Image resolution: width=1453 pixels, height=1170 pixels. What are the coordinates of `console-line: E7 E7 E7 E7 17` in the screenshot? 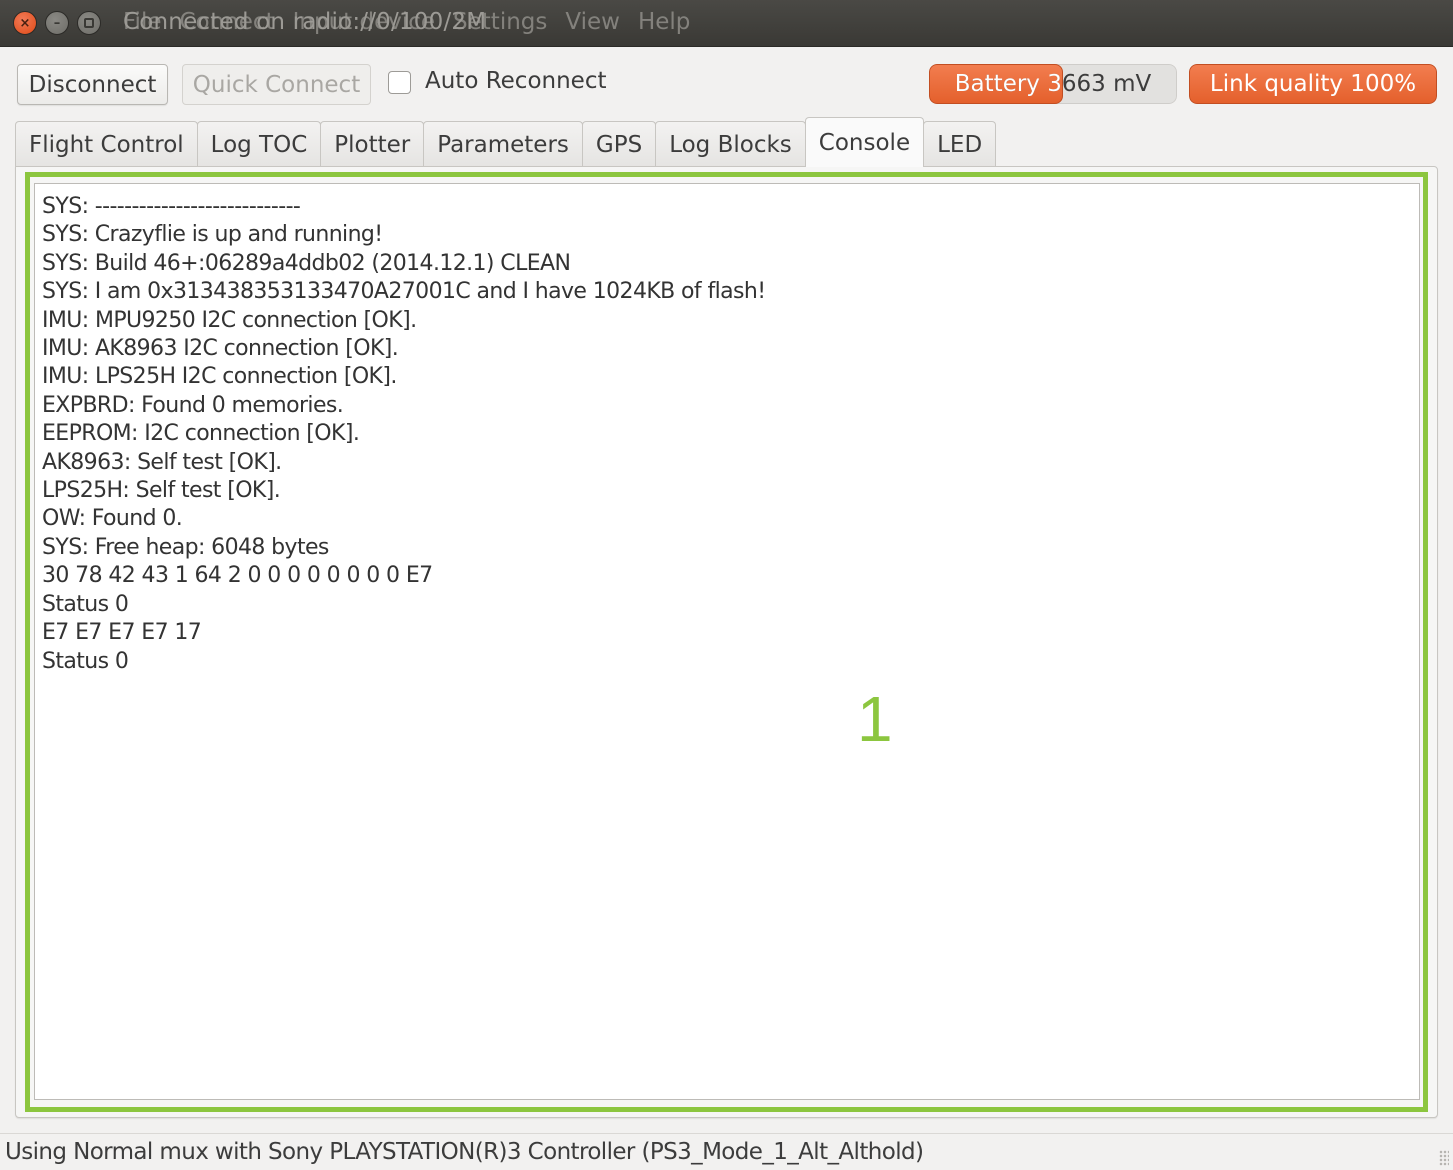 It's located at (122, 633).